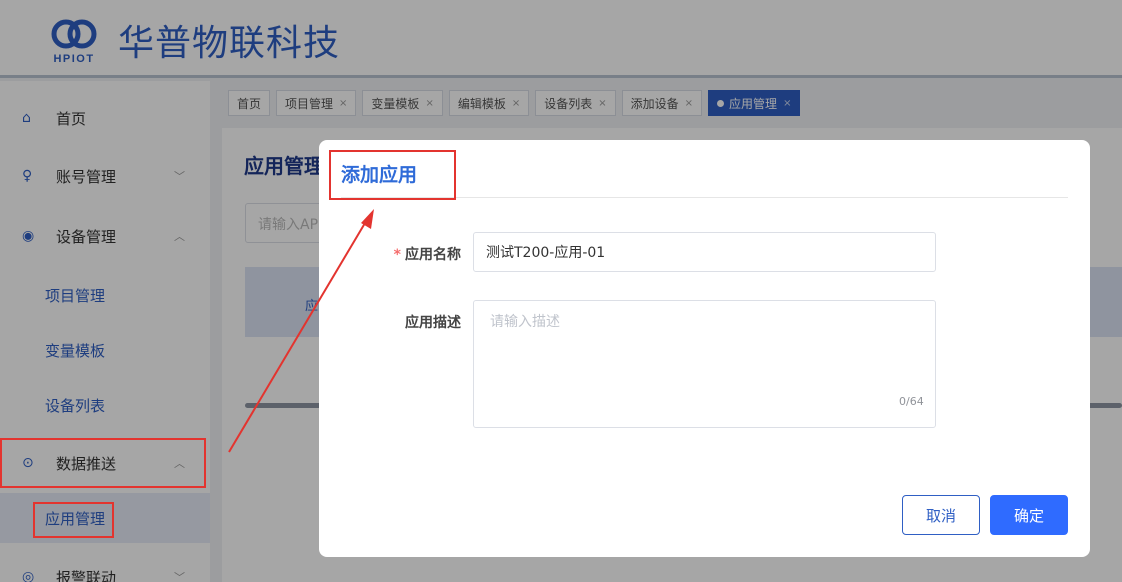 The width and height of the screenshot is (1122, 582). I want to click on app-name-input, so click(704, 252).